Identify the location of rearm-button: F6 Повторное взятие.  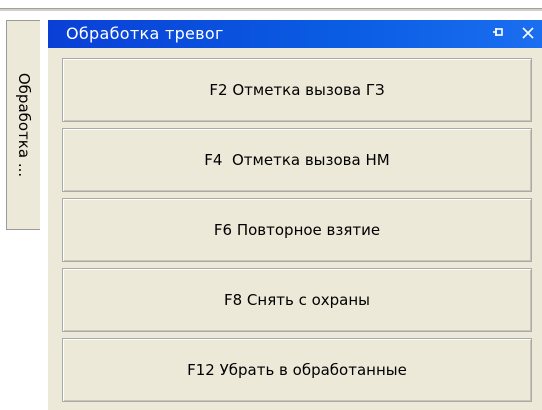
(297, 230).